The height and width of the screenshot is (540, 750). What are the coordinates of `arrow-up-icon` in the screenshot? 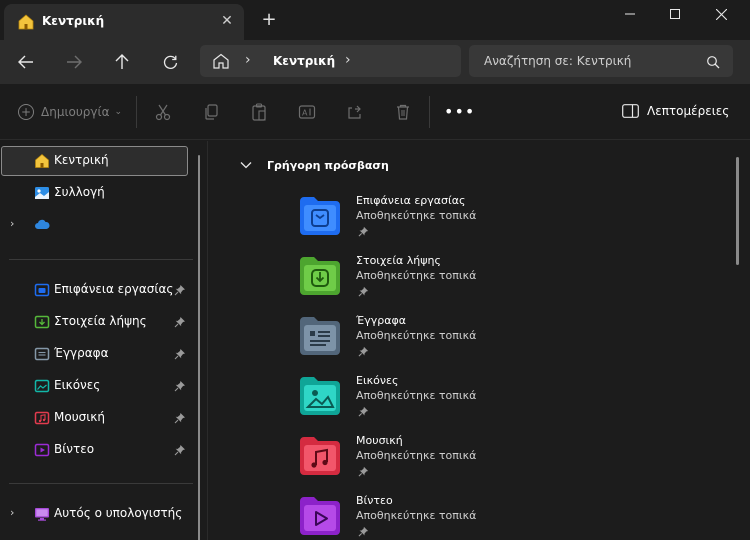 It's located at (122, 61).